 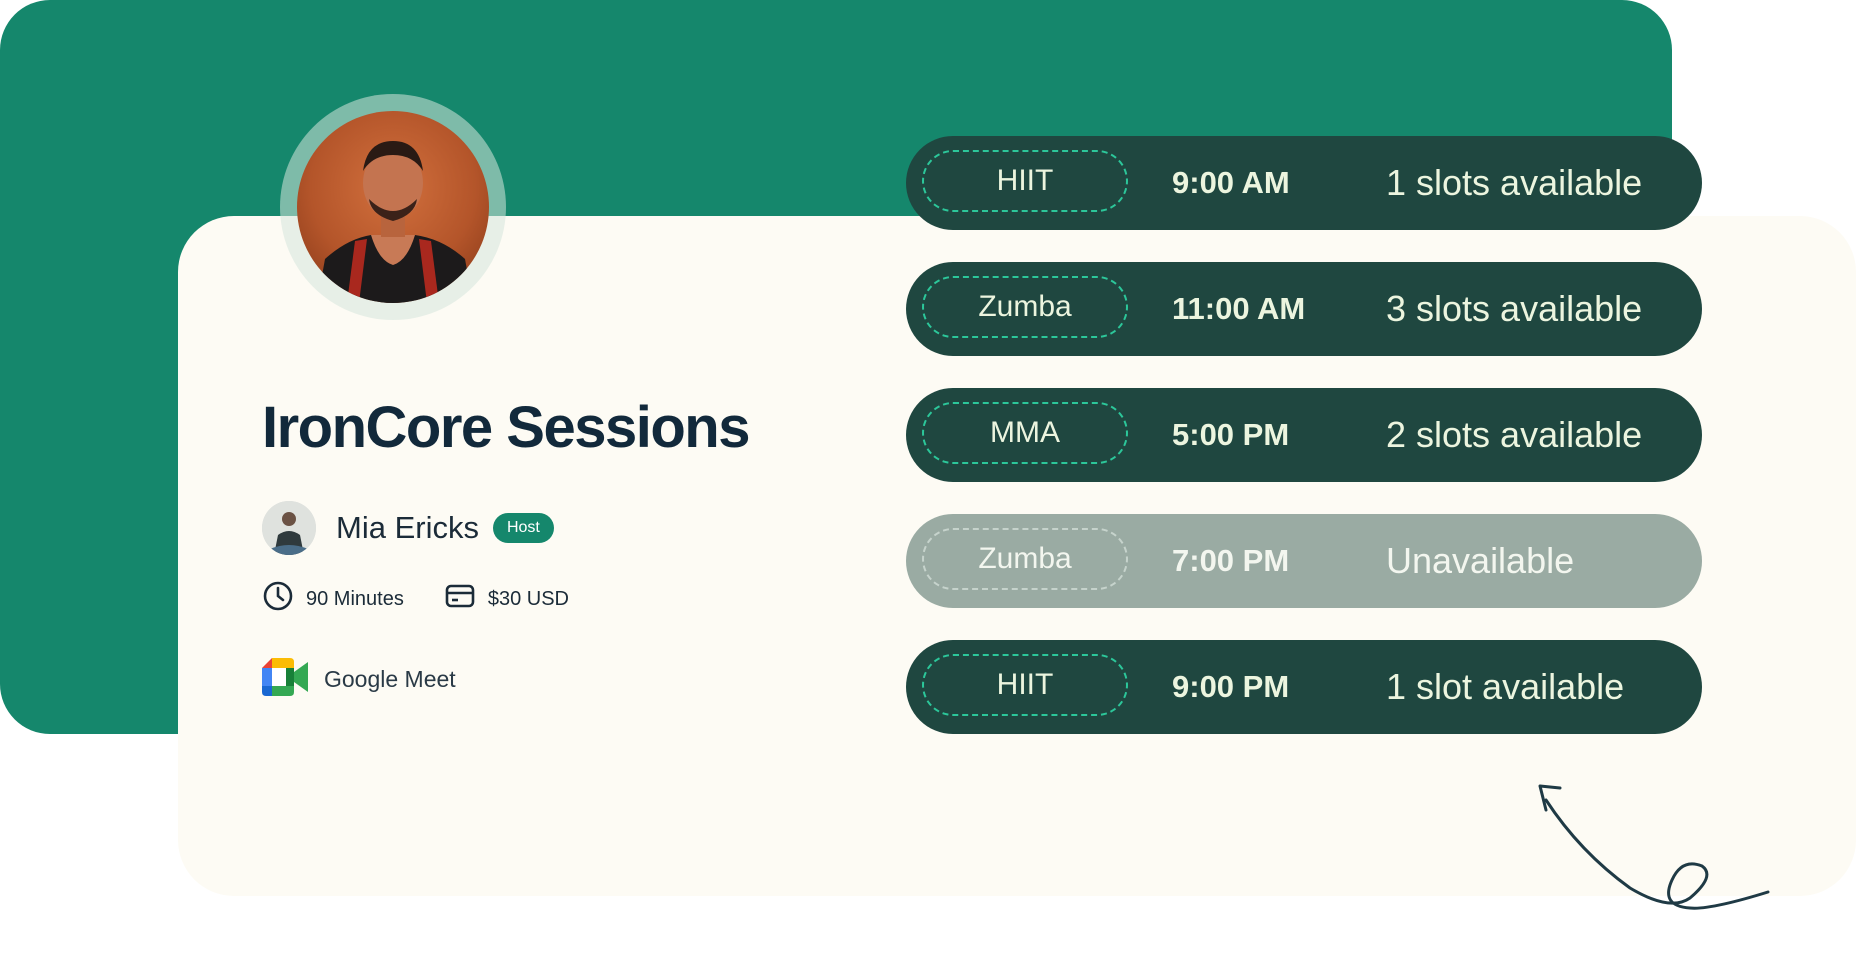 I want to click on slot-availability: 1 slots available, so click(x=1514, y=182).